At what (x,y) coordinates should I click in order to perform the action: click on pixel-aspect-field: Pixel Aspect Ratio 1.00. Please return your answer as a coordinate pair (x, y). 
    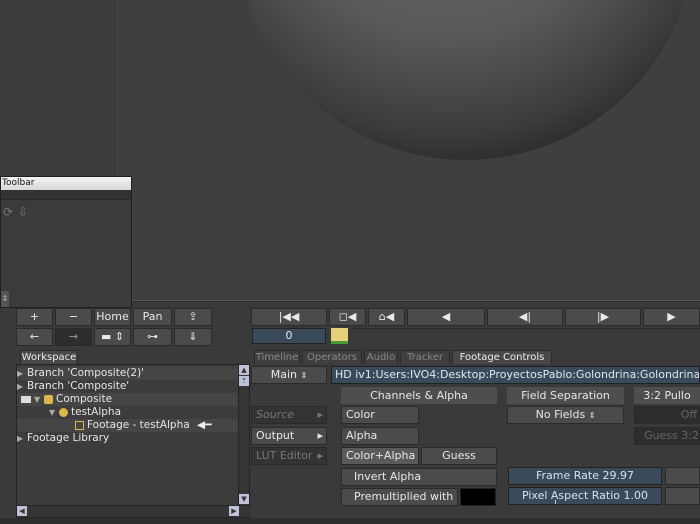
    Looking at the image, I should click on (585, 496).